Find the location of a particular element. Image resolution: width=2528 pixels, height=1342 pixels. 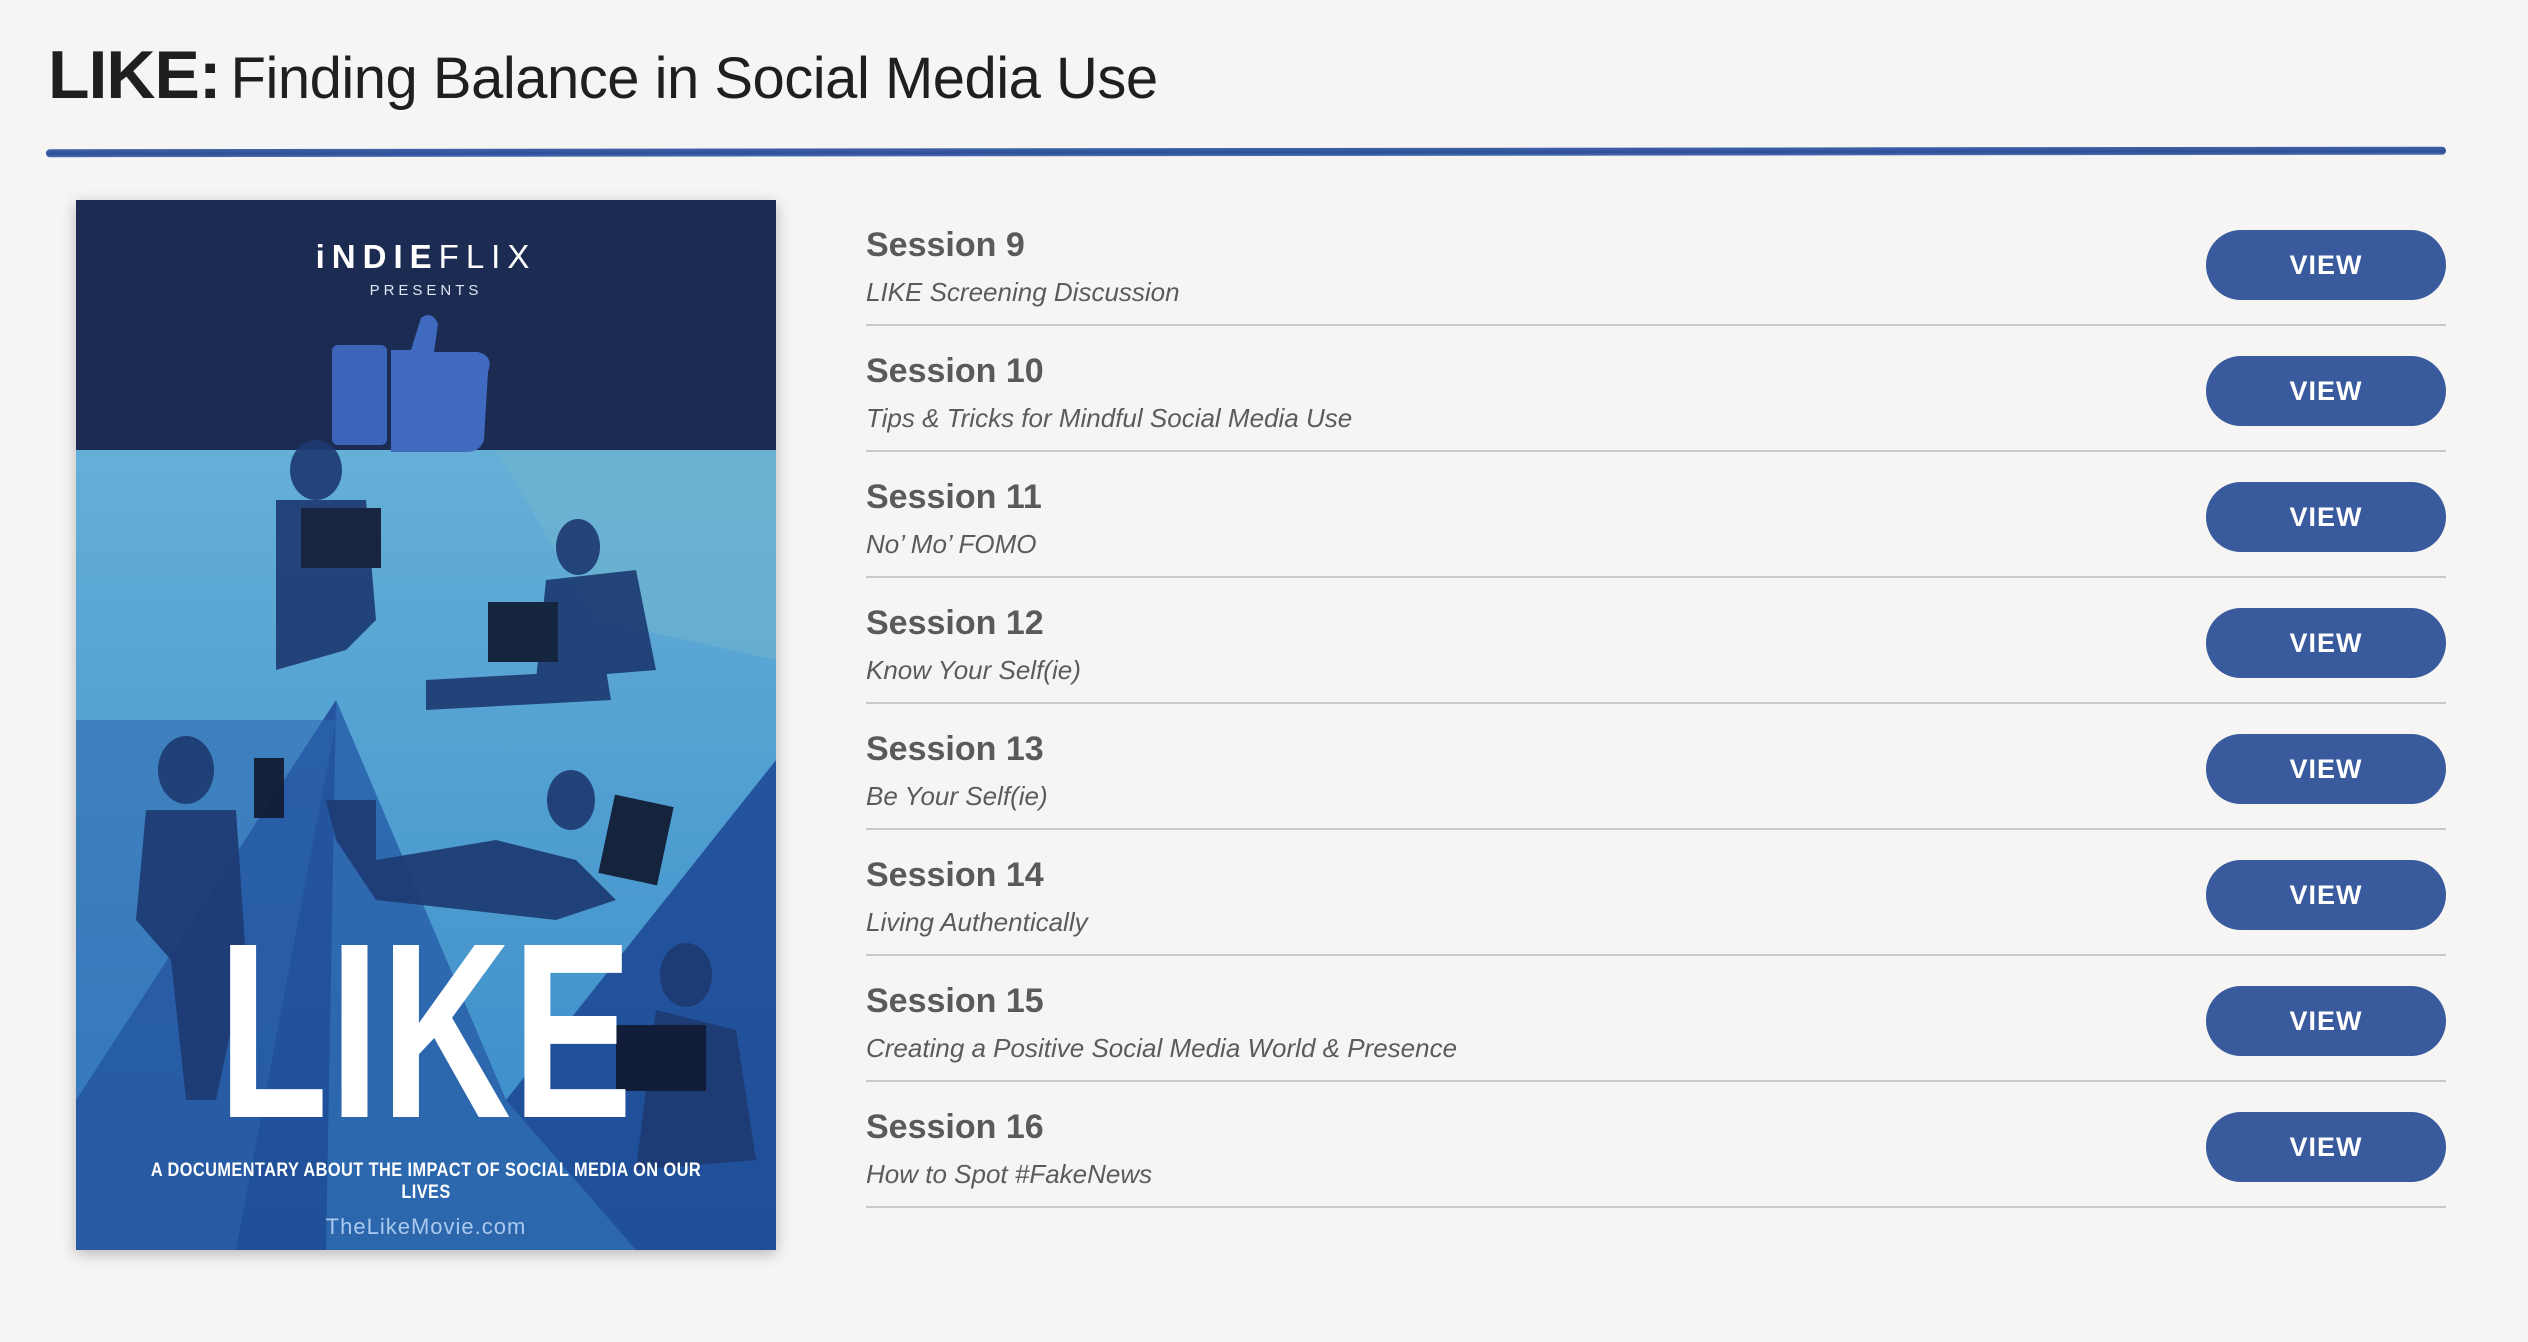

session-row-12: Session 12 Know Your Self(ie) VIEW is located at coordinates (1656, 641).